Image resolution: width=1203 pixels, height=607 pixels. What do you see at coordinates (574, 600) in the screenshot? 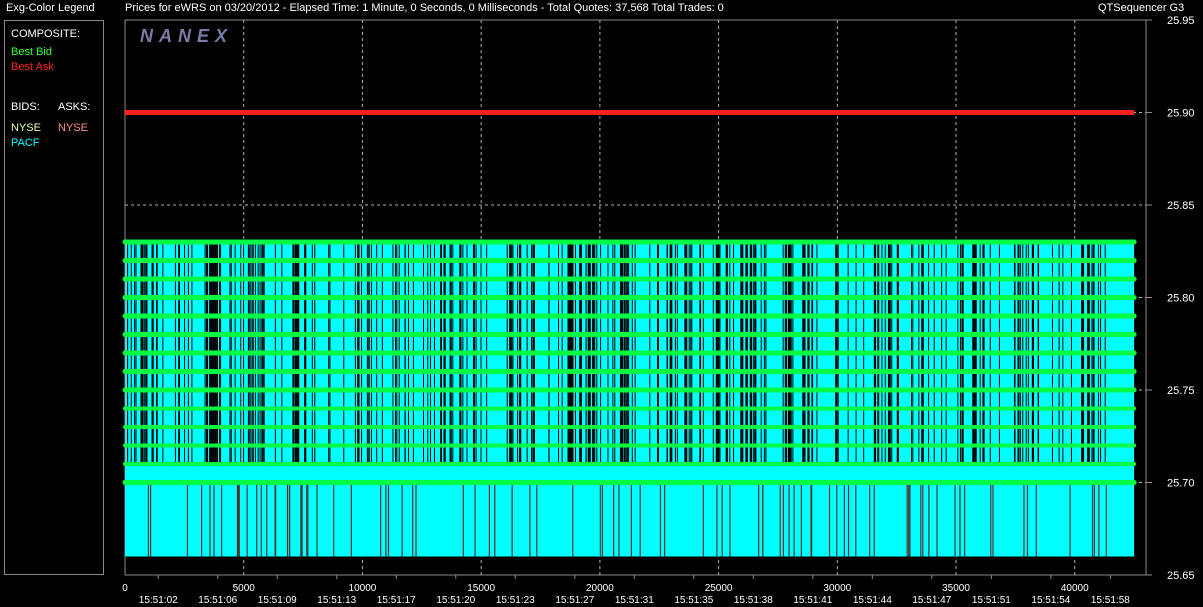
I see `x-time-label: 15:51:27` at bounding box center [574, 600].